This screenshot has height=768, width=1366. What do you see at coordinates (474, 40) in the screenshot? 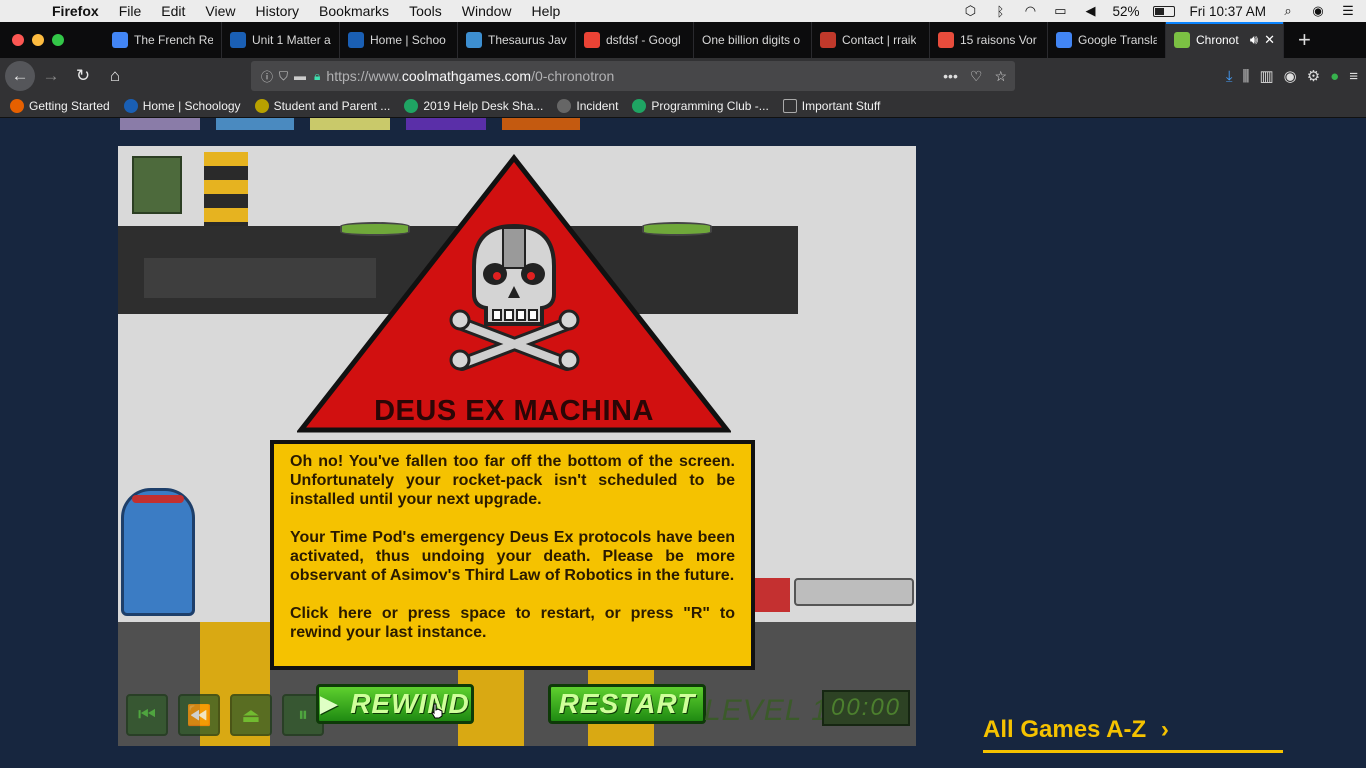
I see `puzzle-icon` at bounding box center [474, 40].